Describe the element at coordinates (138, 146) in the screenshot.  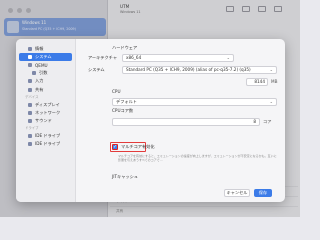
I see `multicore-label: マルチコア有効化` at that location.